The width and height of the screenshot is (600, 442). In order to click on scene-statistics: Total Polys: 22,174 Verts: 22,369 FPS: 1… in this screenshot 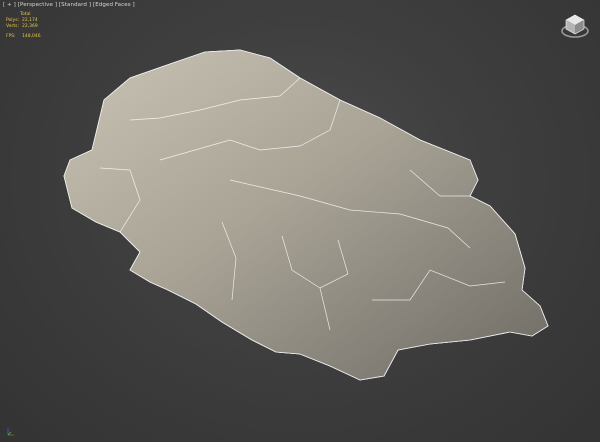, I will do `click(23, 26)`.